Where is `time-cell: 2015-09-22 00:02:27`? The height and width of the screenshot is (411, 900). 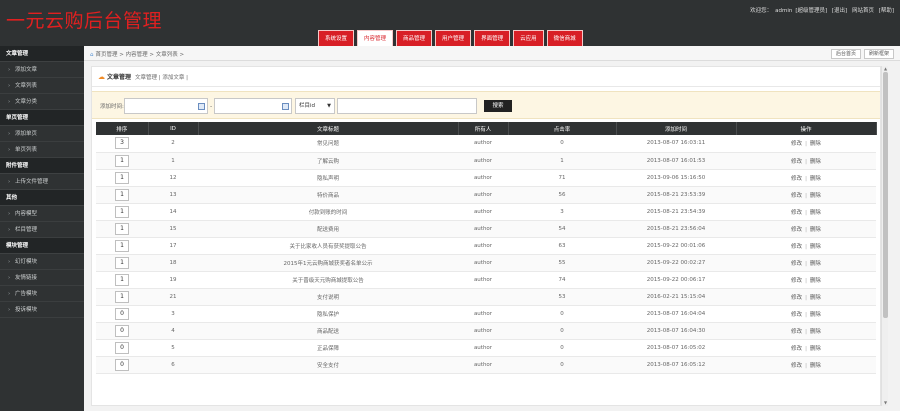 time-cell: 2015-09-22 00:02:27 is located at coordinates (676, 263).